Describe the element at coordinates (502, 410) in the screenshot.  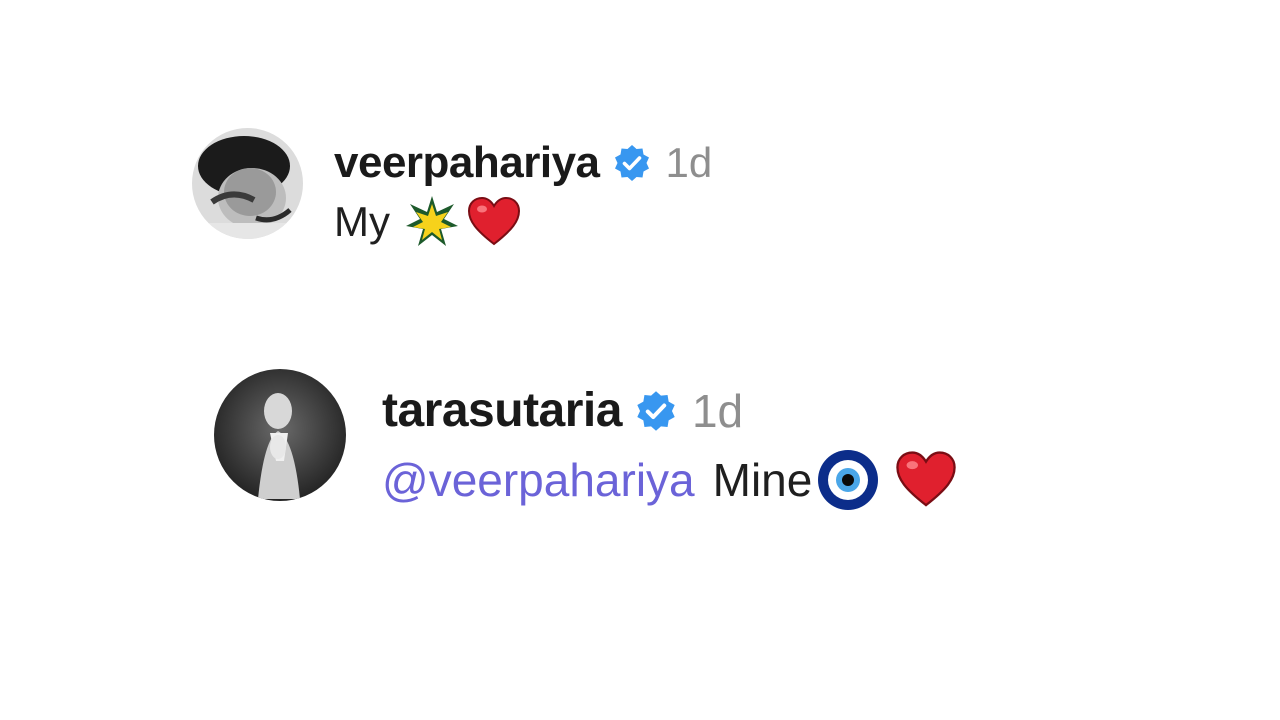
I see `comment-username: tarasutaria` at that location.